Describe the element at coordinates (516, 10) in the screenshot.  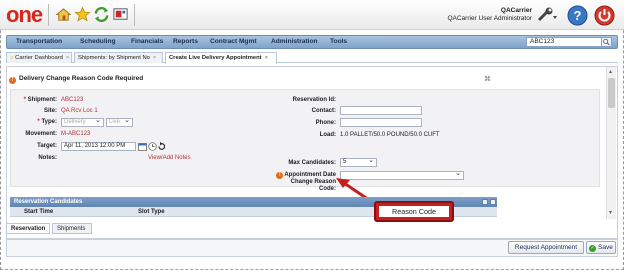
I see `user-name: QACarrier` at that location.